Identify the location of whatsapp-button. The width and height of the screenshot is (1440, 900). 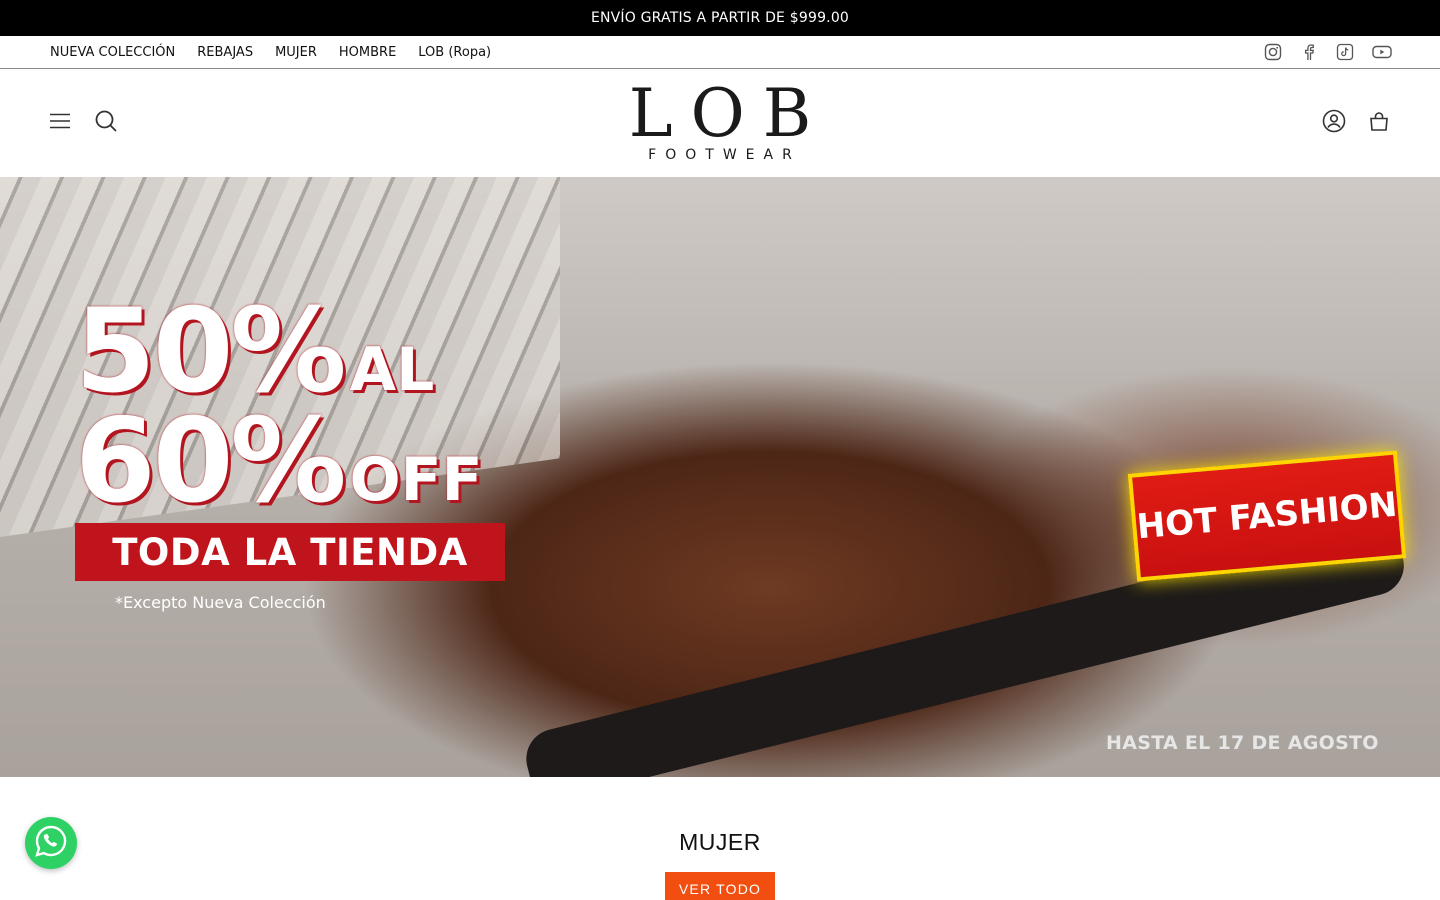
(51, 843).